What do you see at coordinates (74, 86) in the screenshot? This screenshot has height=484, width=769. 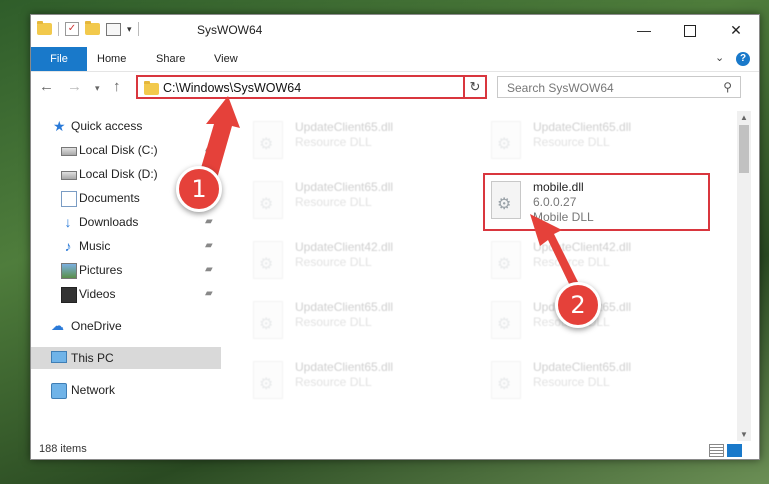 I see `forward-button: →` at bounding box center [74, 86].